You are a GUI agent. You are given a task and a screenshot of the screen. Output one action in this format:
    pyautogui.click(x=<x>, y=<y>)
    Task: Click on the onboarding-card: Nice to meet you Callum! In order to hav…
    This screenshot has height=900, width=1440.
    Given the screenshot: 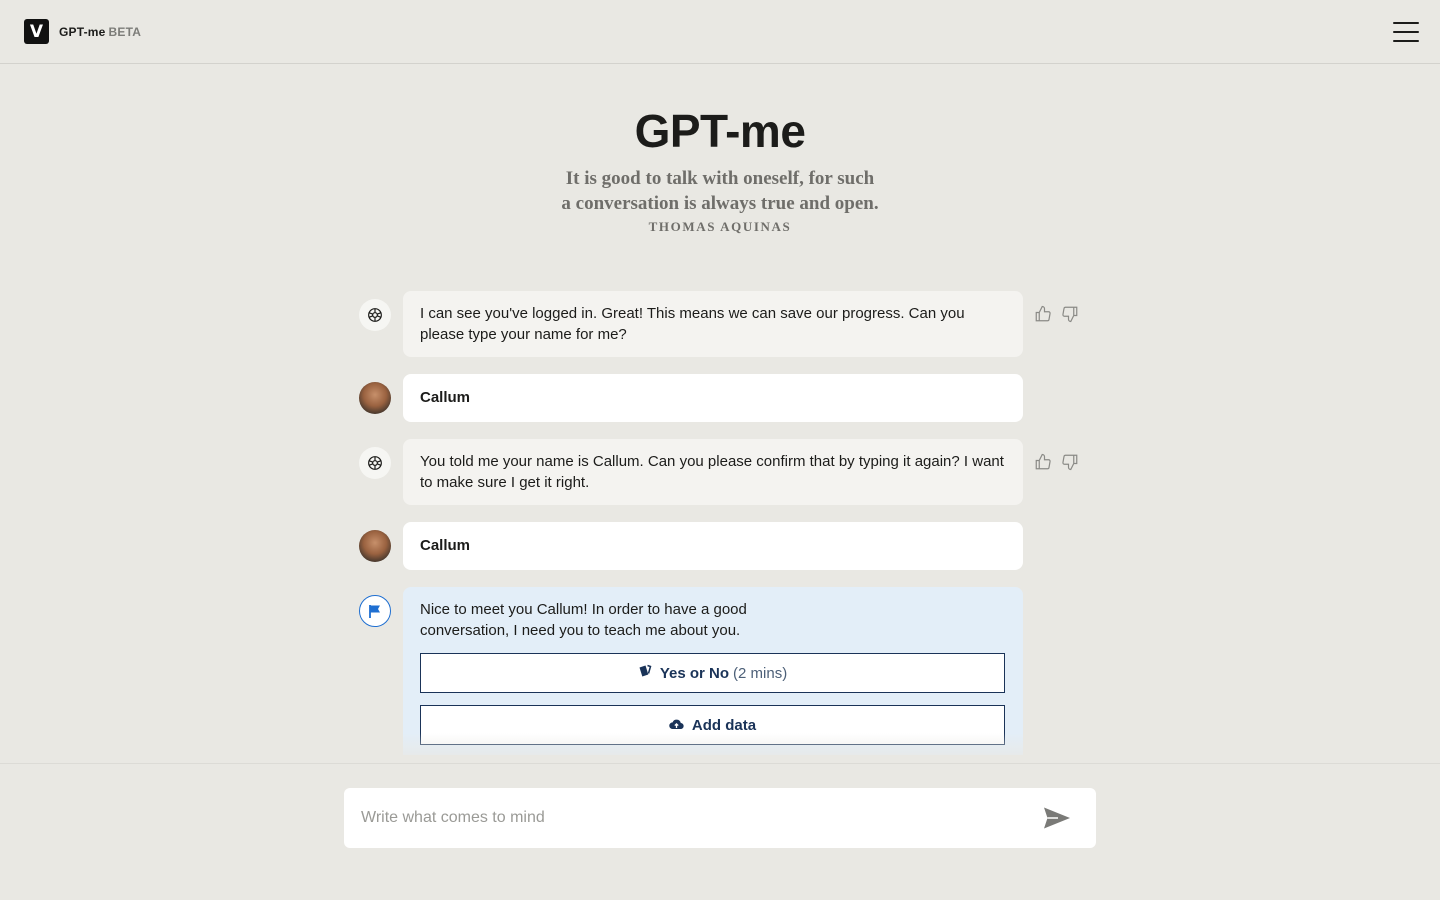 What is the action you would take?
    pyautogui.click(x=713, y=671)
    